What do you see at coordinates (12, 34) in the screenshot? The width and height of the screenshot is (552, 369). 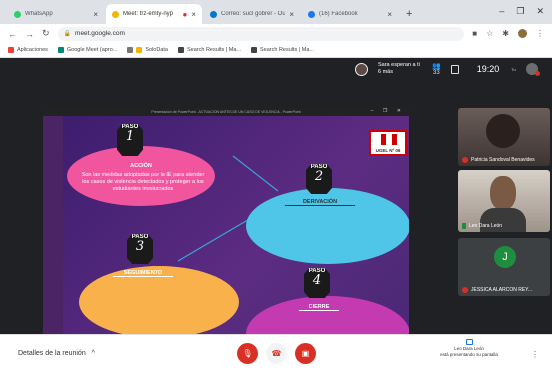 I see `back-icon: ←` at bounding box center [12, 34].